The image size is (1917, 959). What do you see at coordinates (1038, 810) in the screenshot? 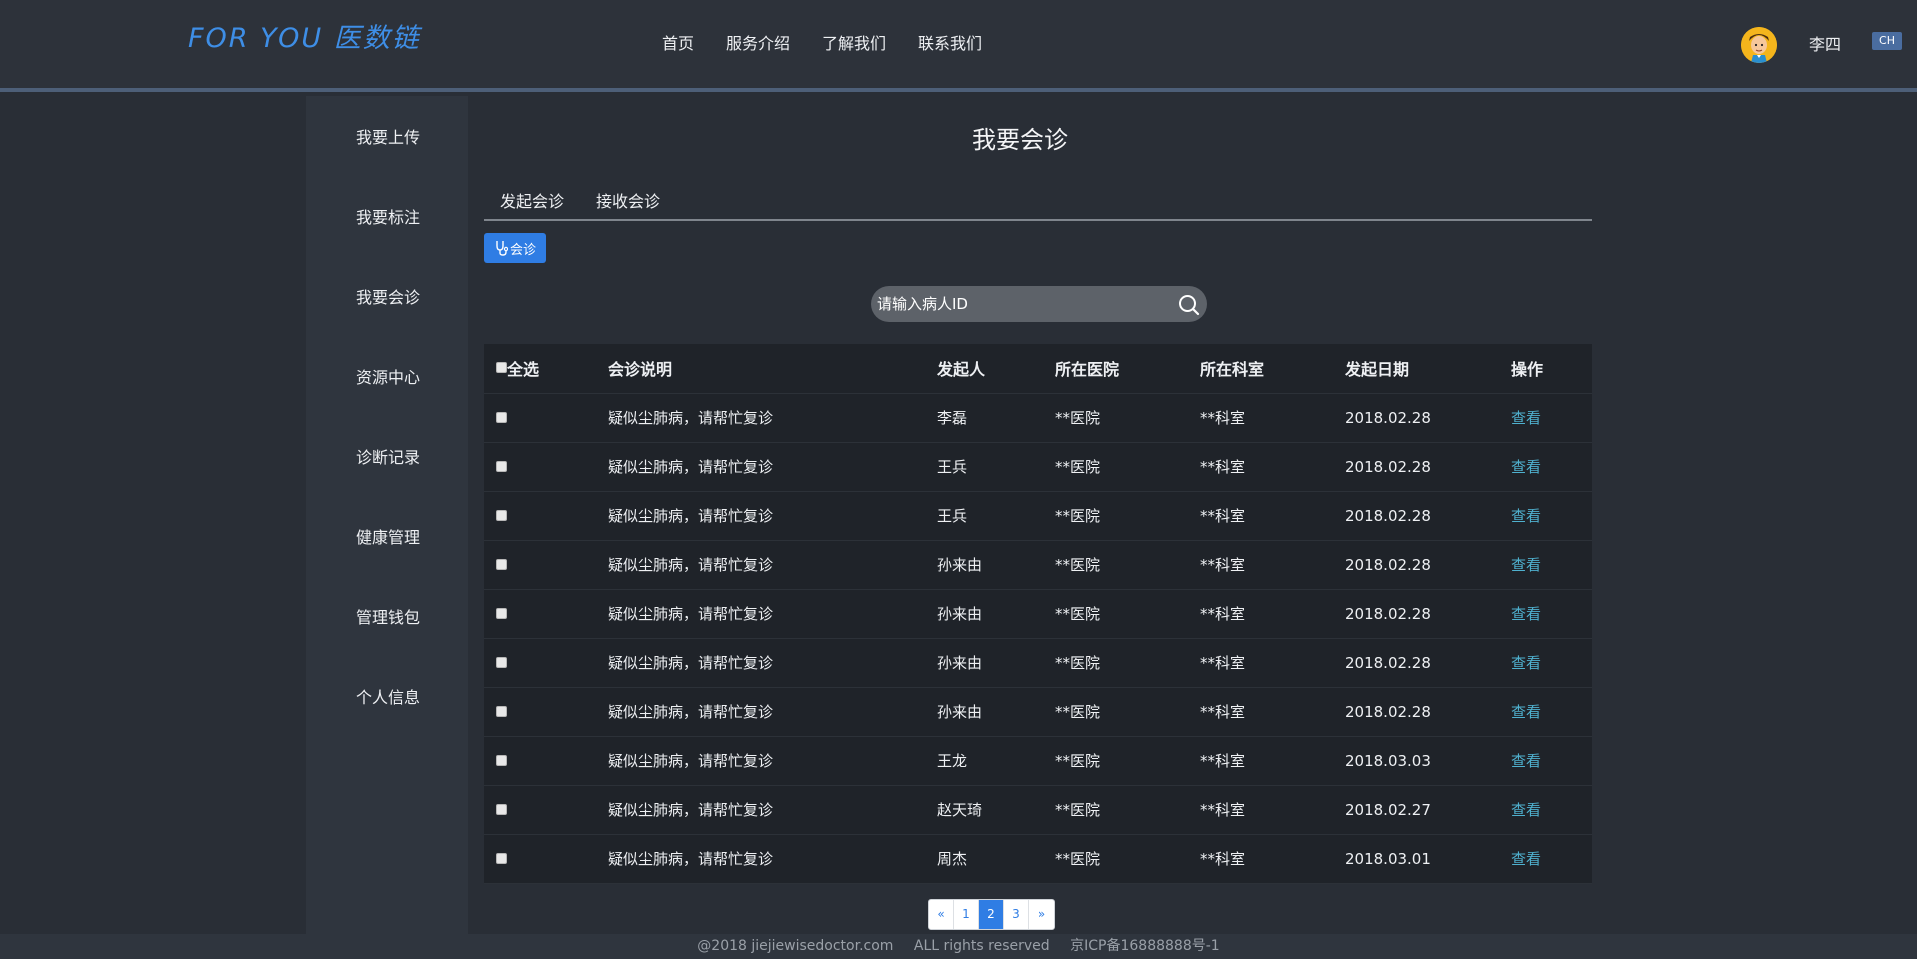
I see `table-row: 疑似尘肺病，请帮忙复诊 赵天琦 **医院 **科室 2018.02.27 查看` at bounding box center [1038, 810].